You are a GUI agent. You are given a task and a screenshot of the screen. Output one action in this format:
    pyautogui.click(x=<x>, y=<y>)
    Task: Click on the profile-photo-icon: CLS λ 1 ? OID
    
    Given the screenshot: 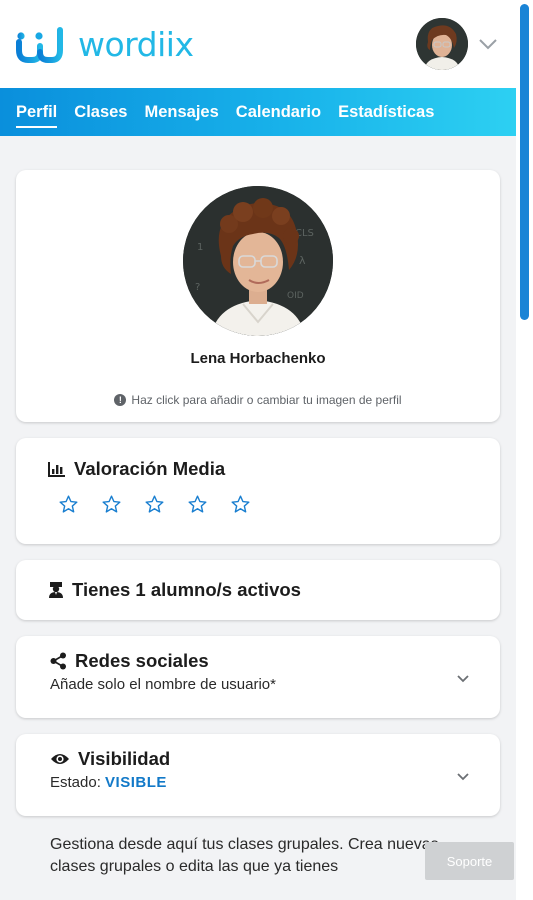 What is the action you would take?
    pyautogui.click(x=258, y=261)
    